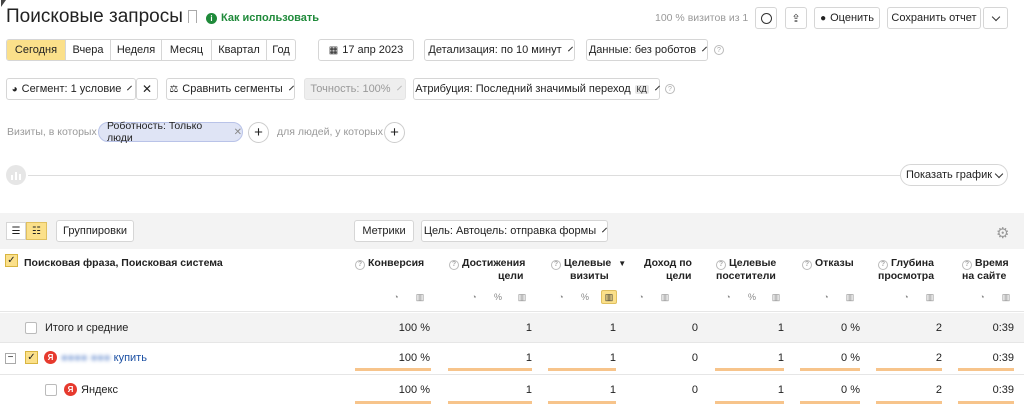  I want to click on period-today: Сегодня, so click(36, 50).